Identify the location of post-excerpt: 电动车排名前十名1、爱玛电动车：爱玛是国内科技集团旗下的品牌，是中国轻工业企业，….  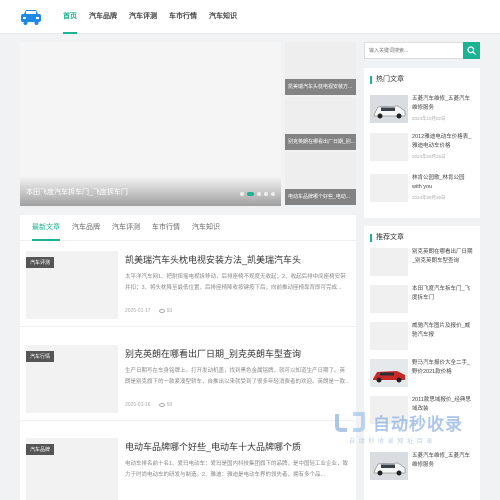
(237, 469).